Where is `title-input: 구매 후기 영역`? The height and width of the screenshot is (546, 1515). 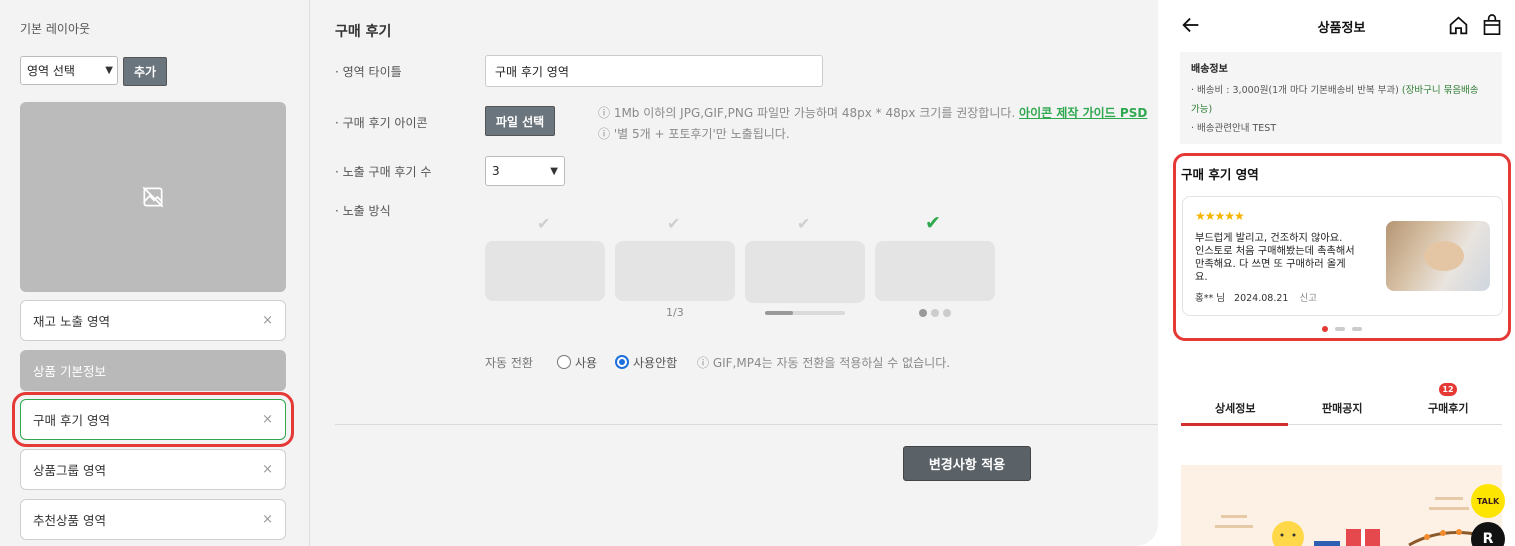
title-input: 구매 후기 영역 is located at coordinates (654, 71).